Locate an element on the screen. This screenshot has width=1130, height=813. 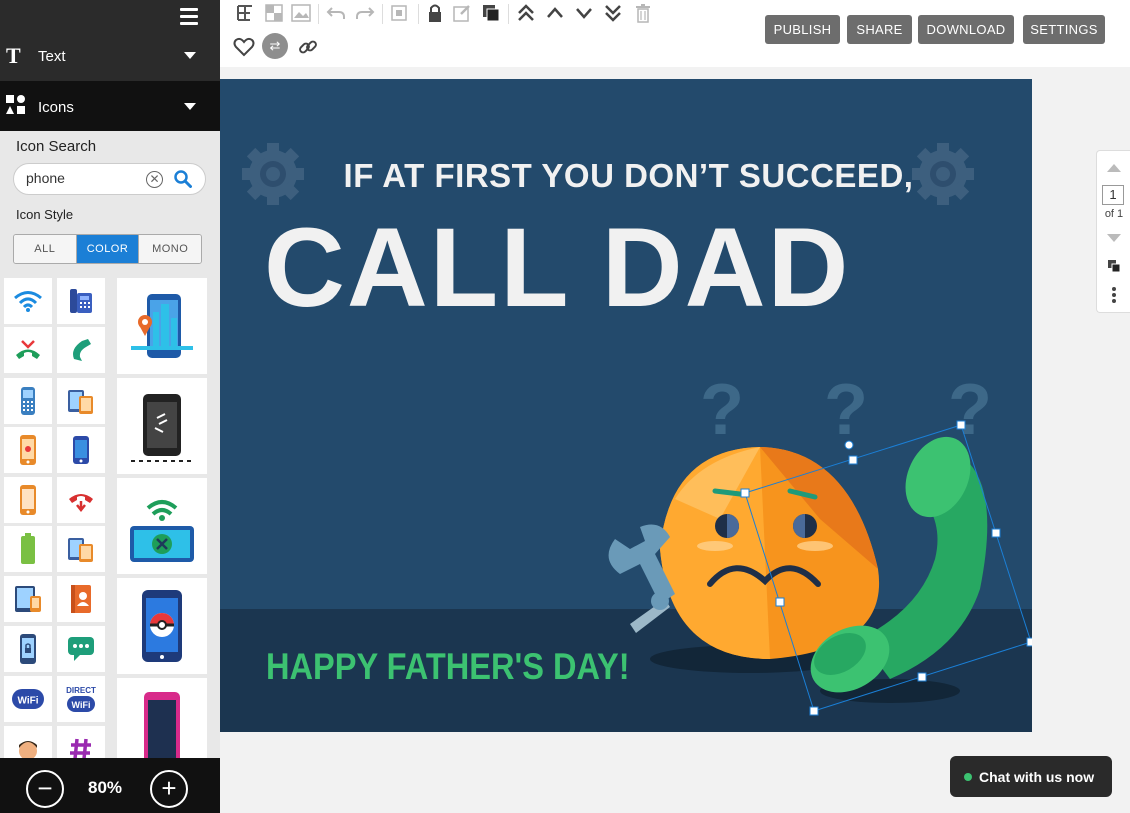
zoom-in-button: + is located at coordinates (169, 789).